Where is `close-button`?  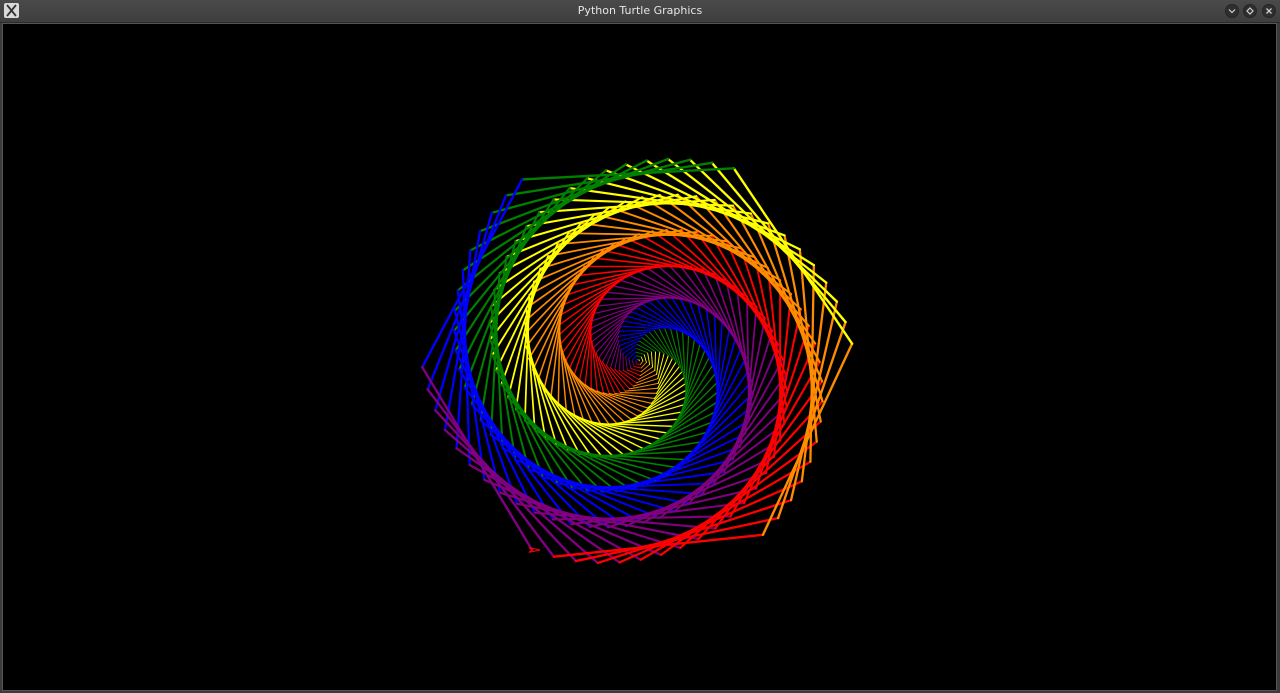
close-button is located at coordinates (1269, 11).